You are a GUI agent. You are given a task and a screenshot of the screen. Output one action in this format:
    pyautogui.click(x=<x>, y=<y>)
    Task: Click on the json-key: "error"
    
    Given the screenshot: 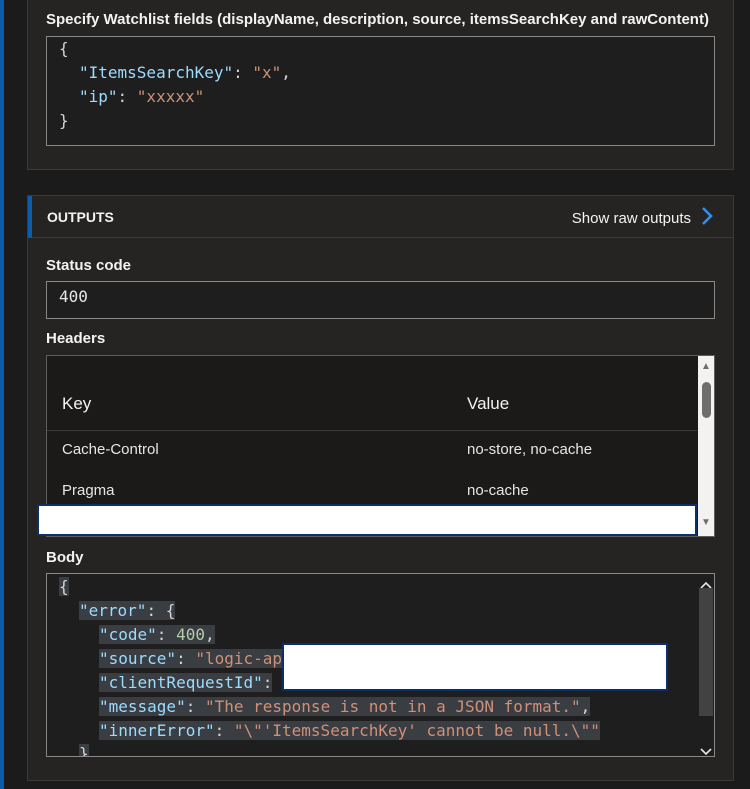 What is the action you would take?
    pyautogui.click(x=113, y=610)
    